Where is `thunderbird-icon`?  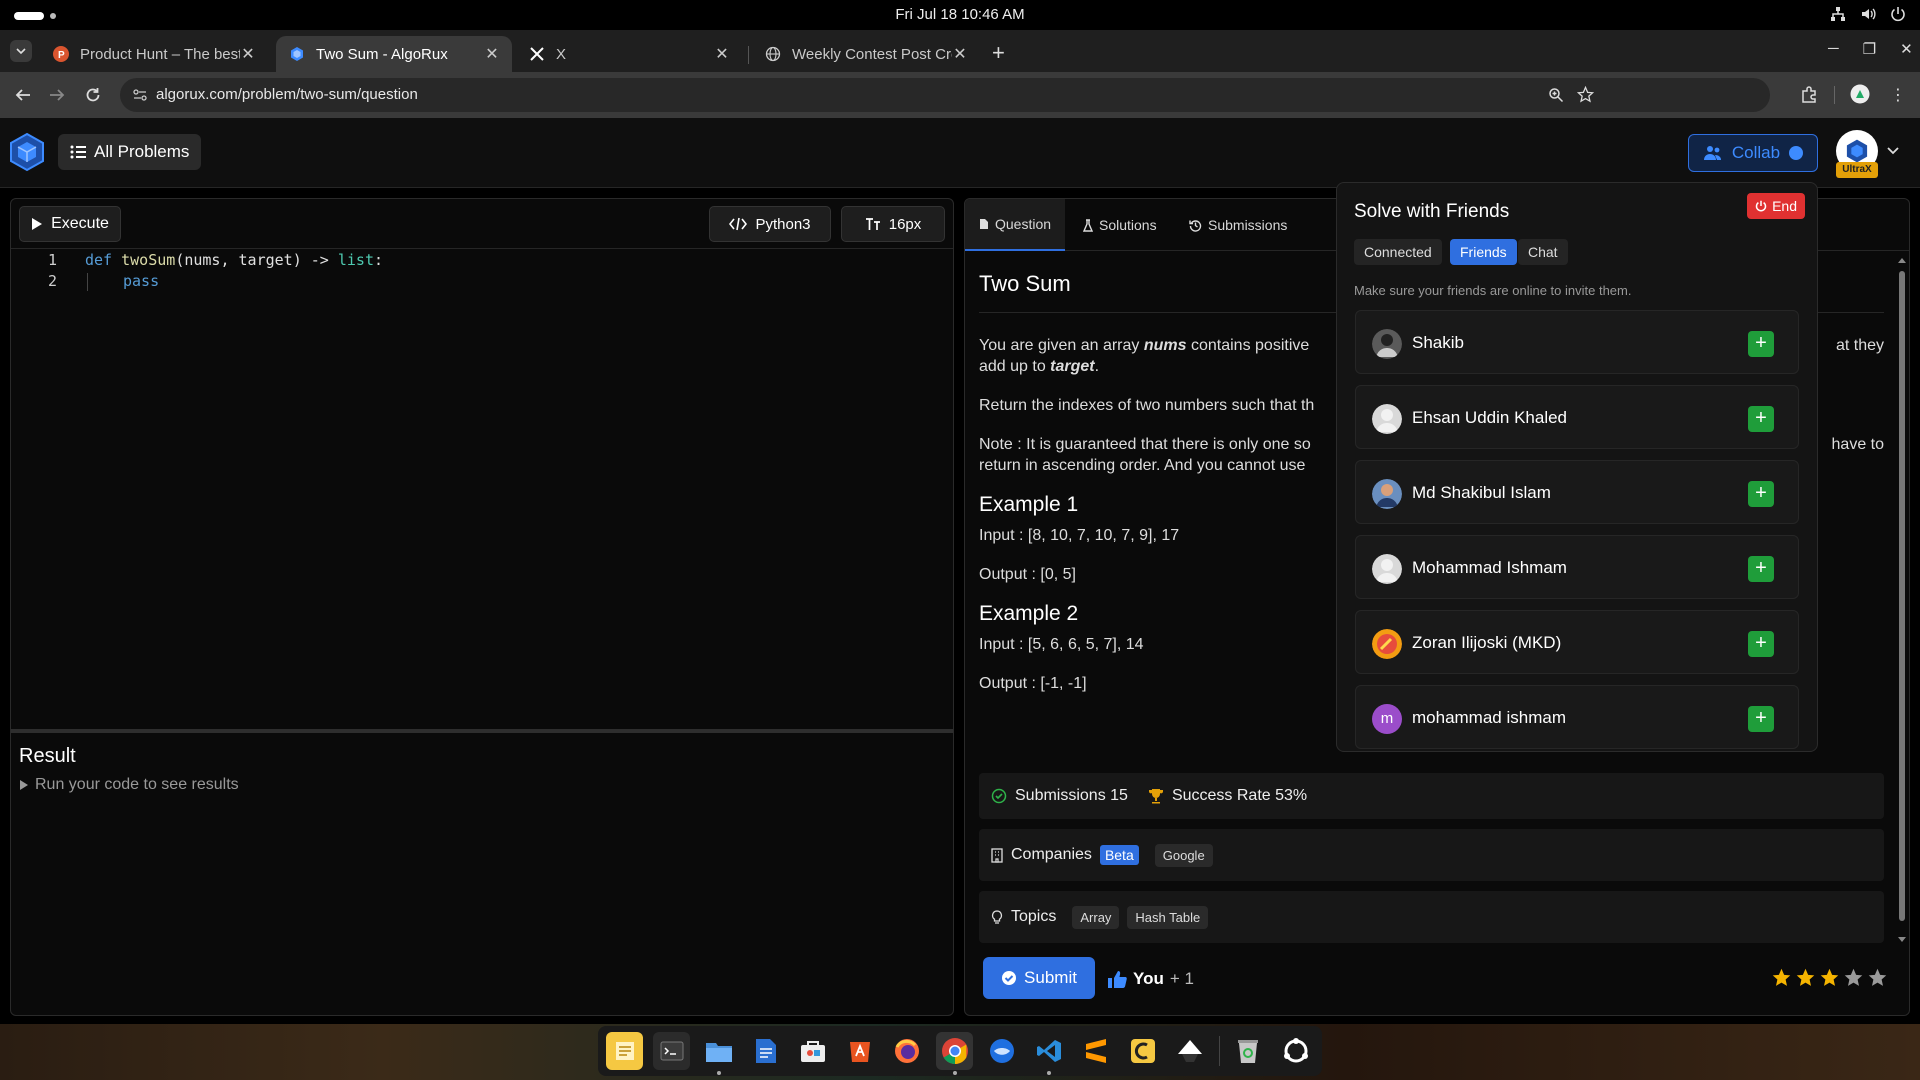
thunderbird-icon is located at coordinates (1001, 1051).